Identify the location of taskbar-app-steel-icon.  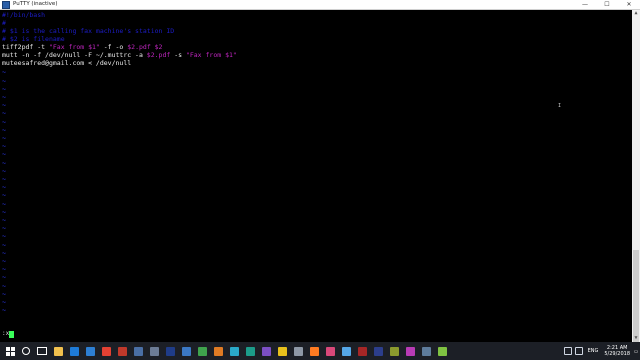
(426, 351).